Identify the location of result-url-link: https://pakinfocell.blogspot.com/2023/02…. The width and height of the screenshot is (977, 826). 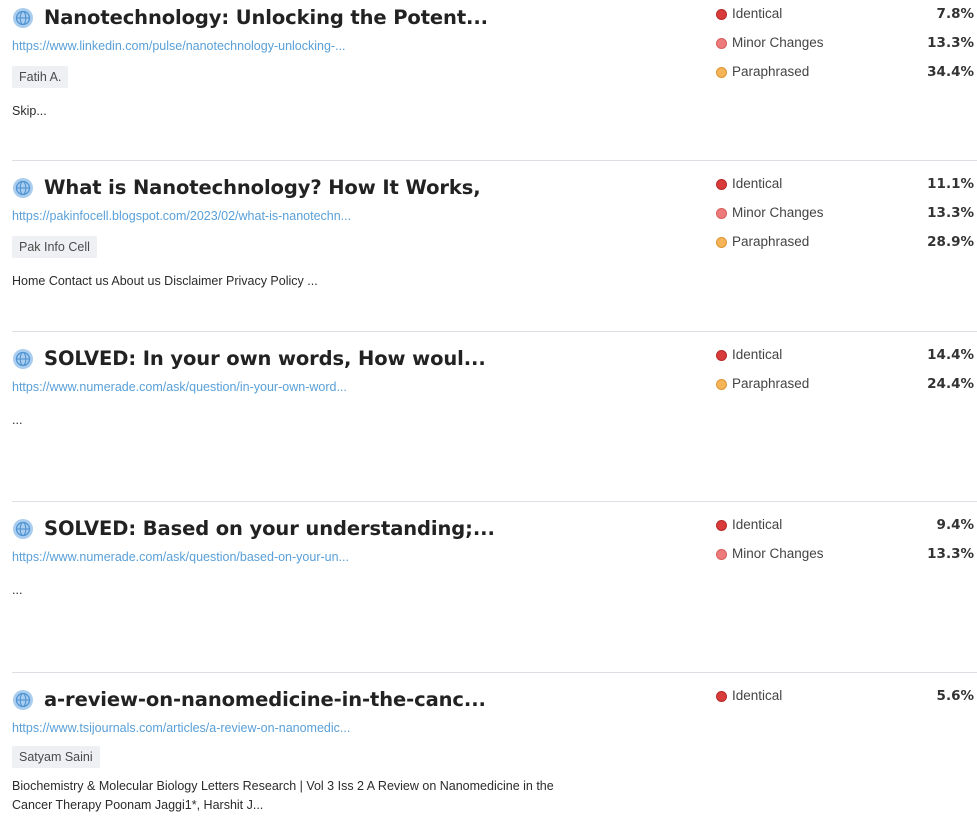
(181, 216).